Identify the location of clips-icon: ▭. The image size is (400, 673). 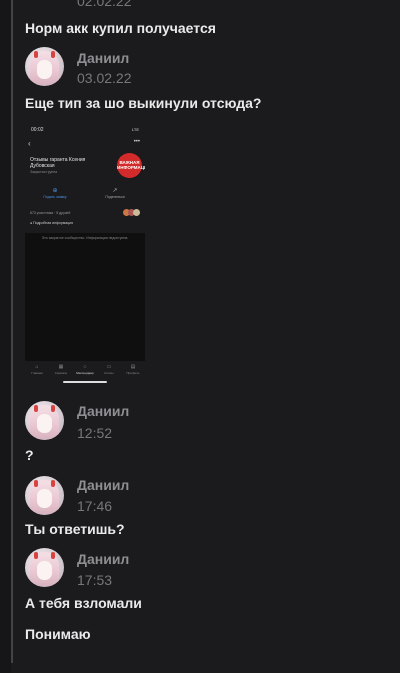
(109, 367).